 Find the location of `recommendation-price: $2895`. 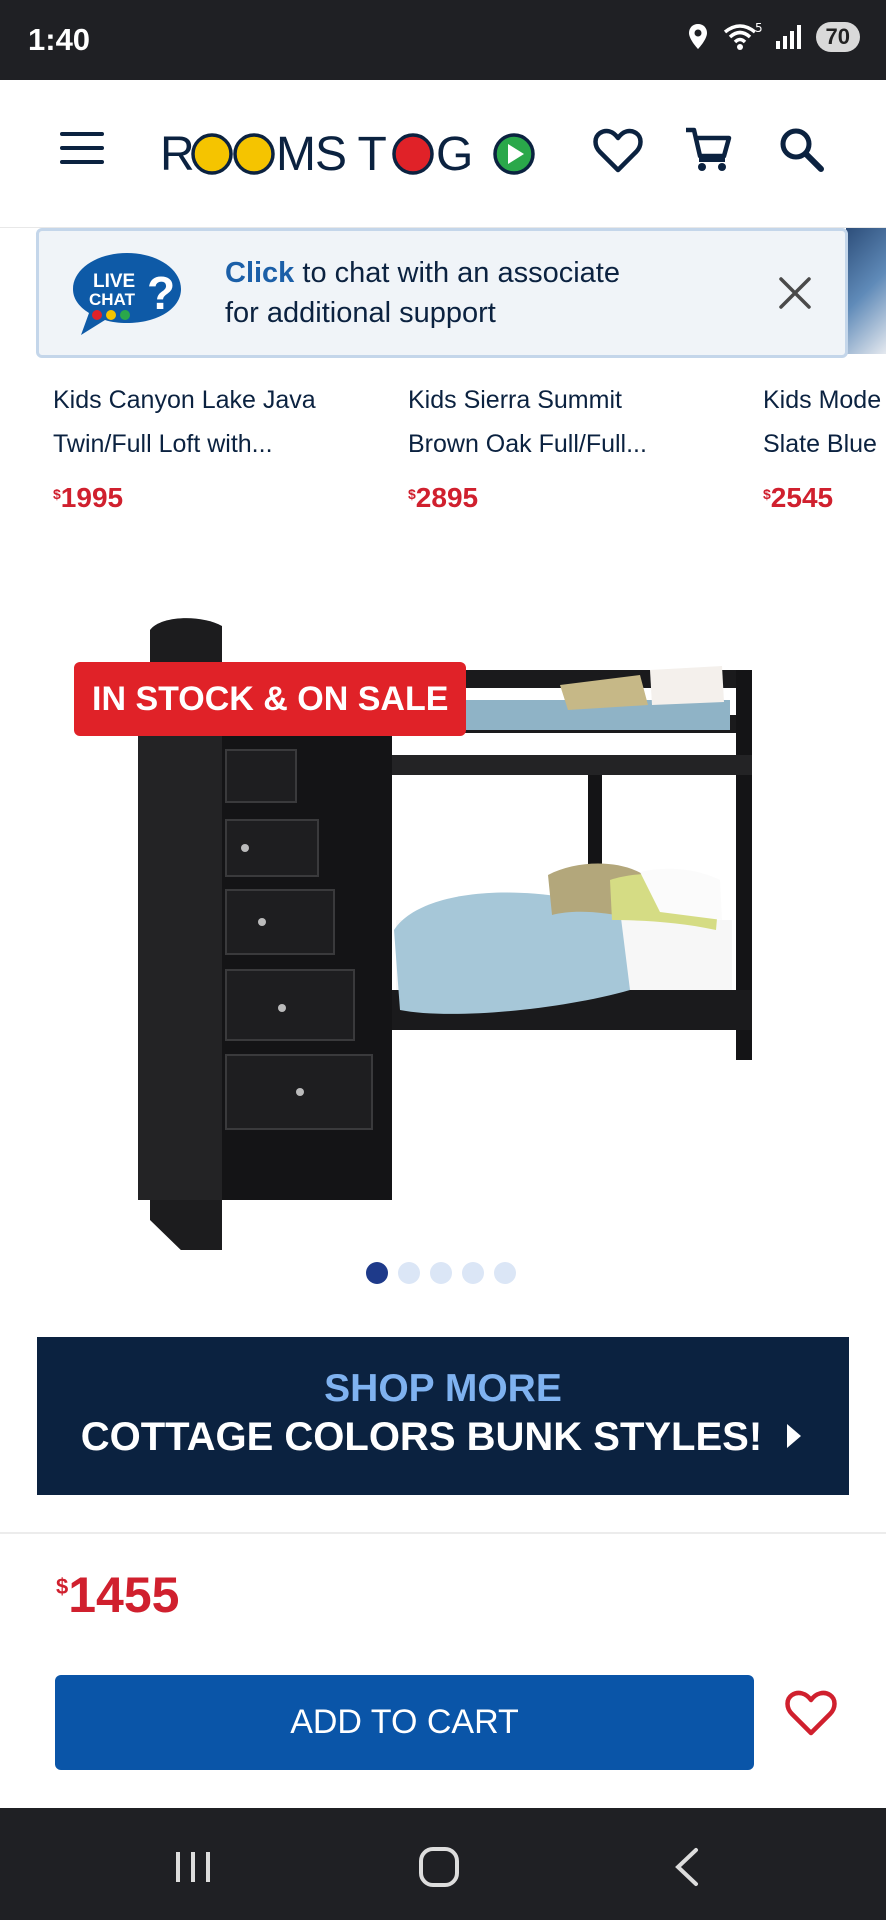

recommendation-price: $2895 is located at coordinates (573, 498).